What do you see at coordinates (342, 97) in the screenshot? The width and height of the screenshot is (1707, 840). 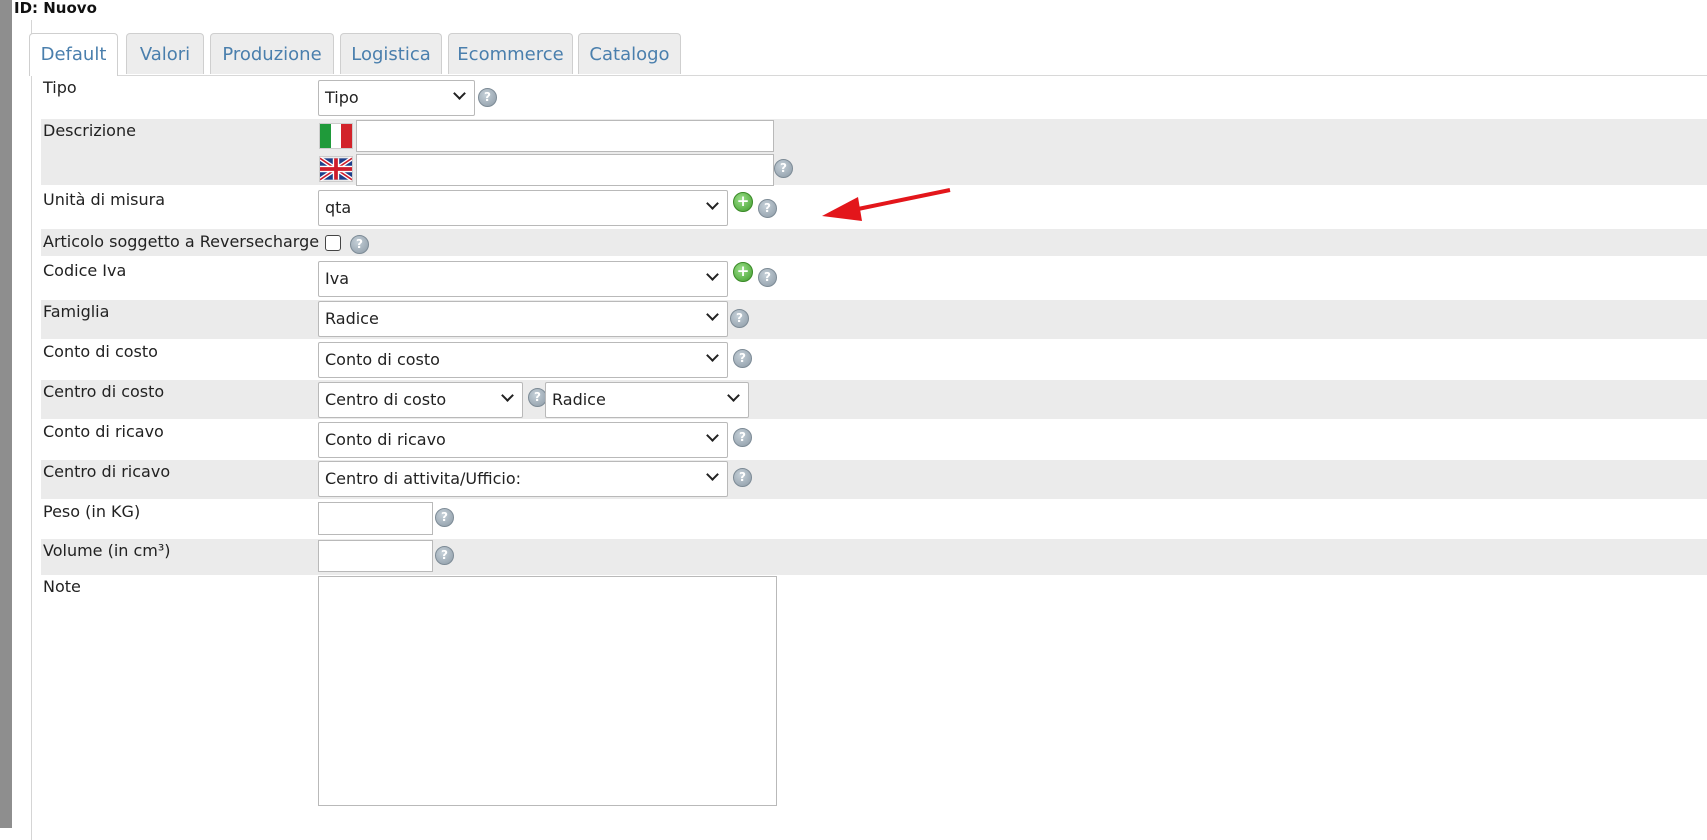 I see `tipo-select-value: Tipo` at bounding box center [342, 97].